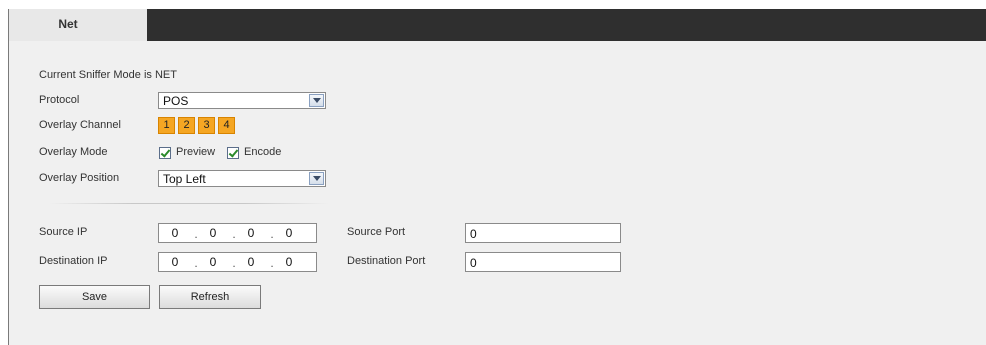 This screenshot has width=986, height=345. Describe the element at coordinates (79, 178) in the screenshot. I see `overlay-position-label: Overlay Position` at that location.